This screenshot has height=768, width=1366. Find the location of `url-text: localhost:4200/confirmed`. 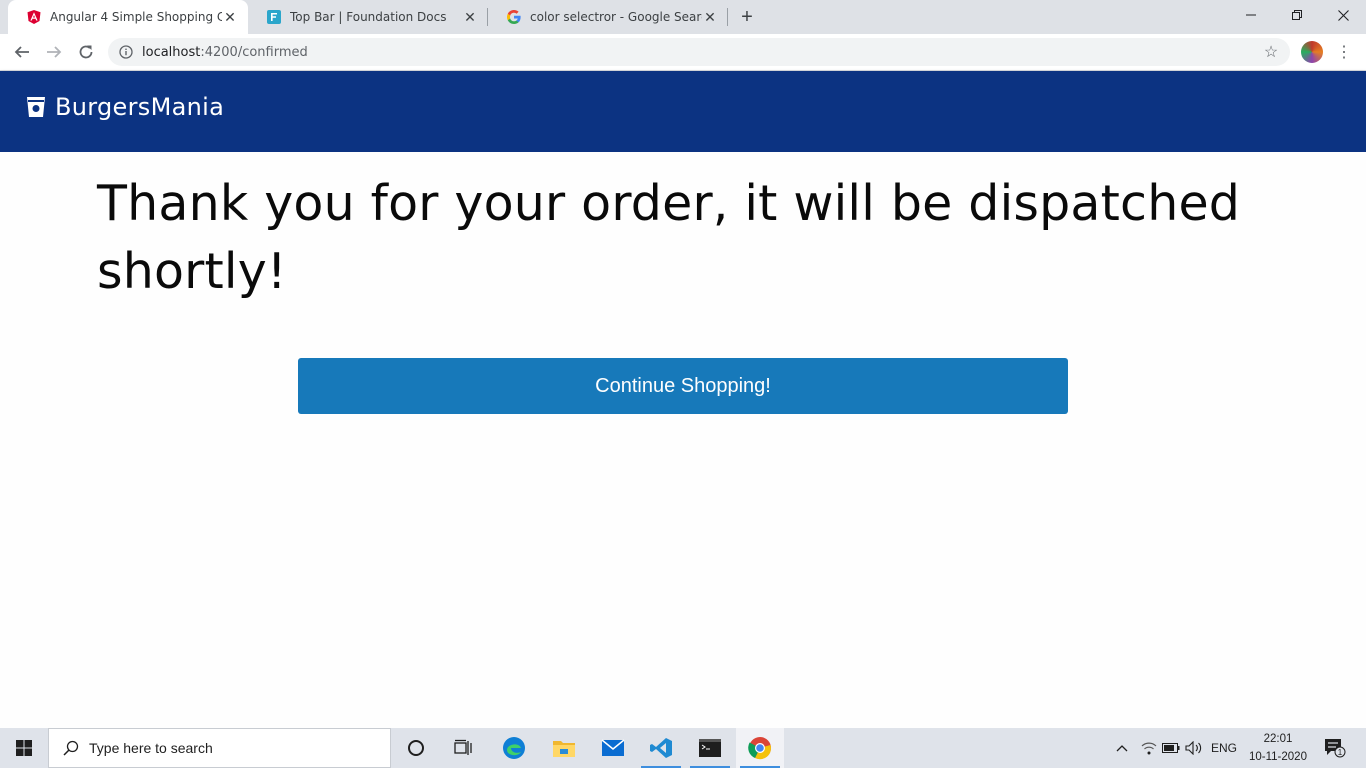

url-text: localhost:4200/confirmed is located at coordinates (225, 52).